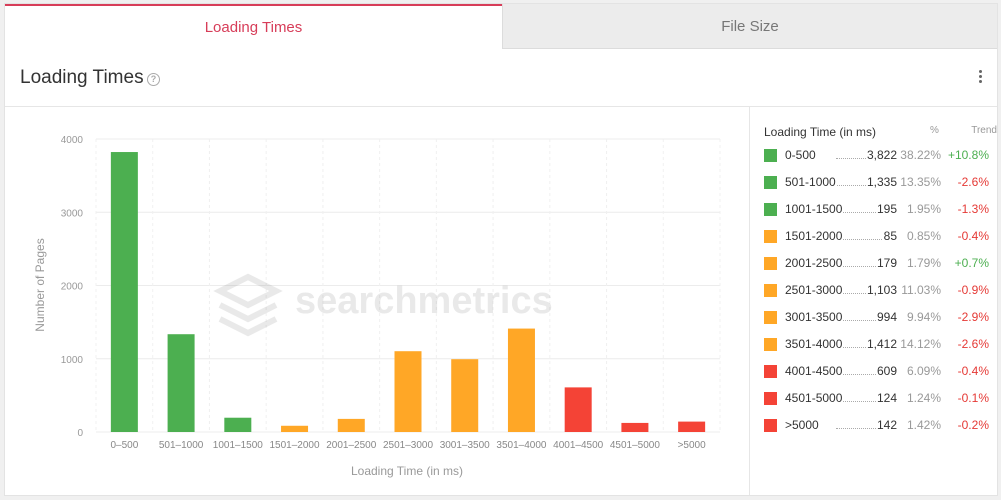  Describe the element at coordinates (811, 182) in the screenshot. I see `legend-label: 501-1000` at that location.